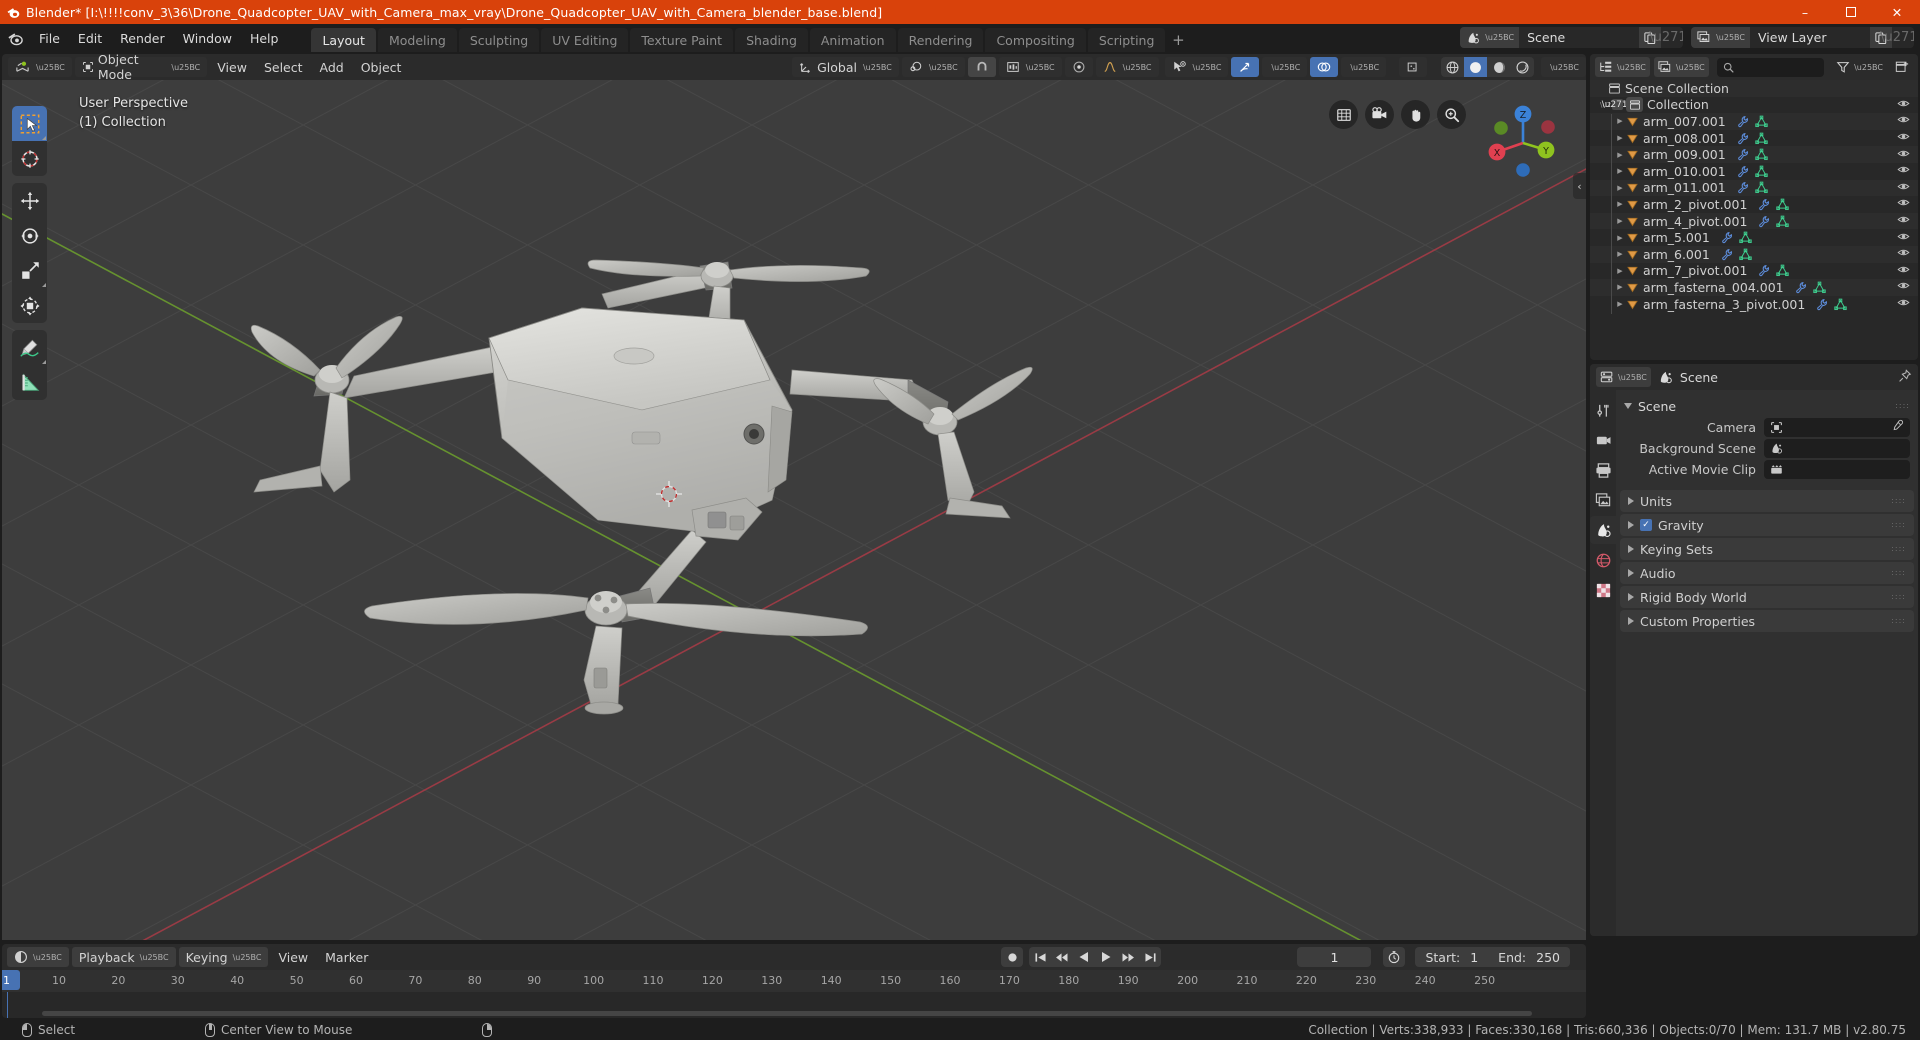 This screenshot has height=1040, width=1920. Describe the element at coordinates (1897, 427) in the screenshot. I see `eyedropper-icon` at that location.